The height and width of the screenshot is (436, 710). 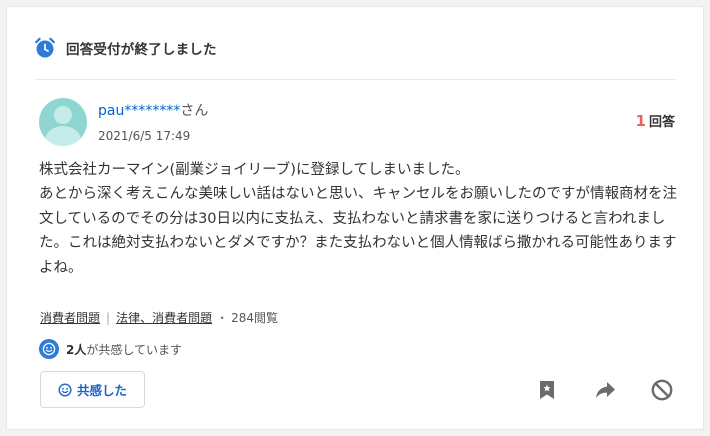 What do you see at coordinates (605, 390) in the screenshot?
I see `share-icon` at bounding box center [605, 390].